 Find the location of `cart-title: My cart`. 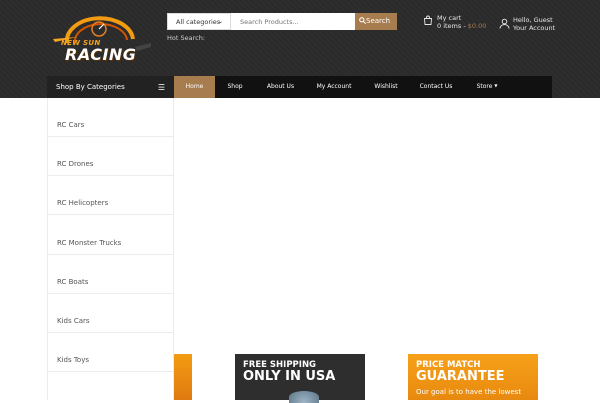

cart-title: My cart is located at coordinates (449, 18).